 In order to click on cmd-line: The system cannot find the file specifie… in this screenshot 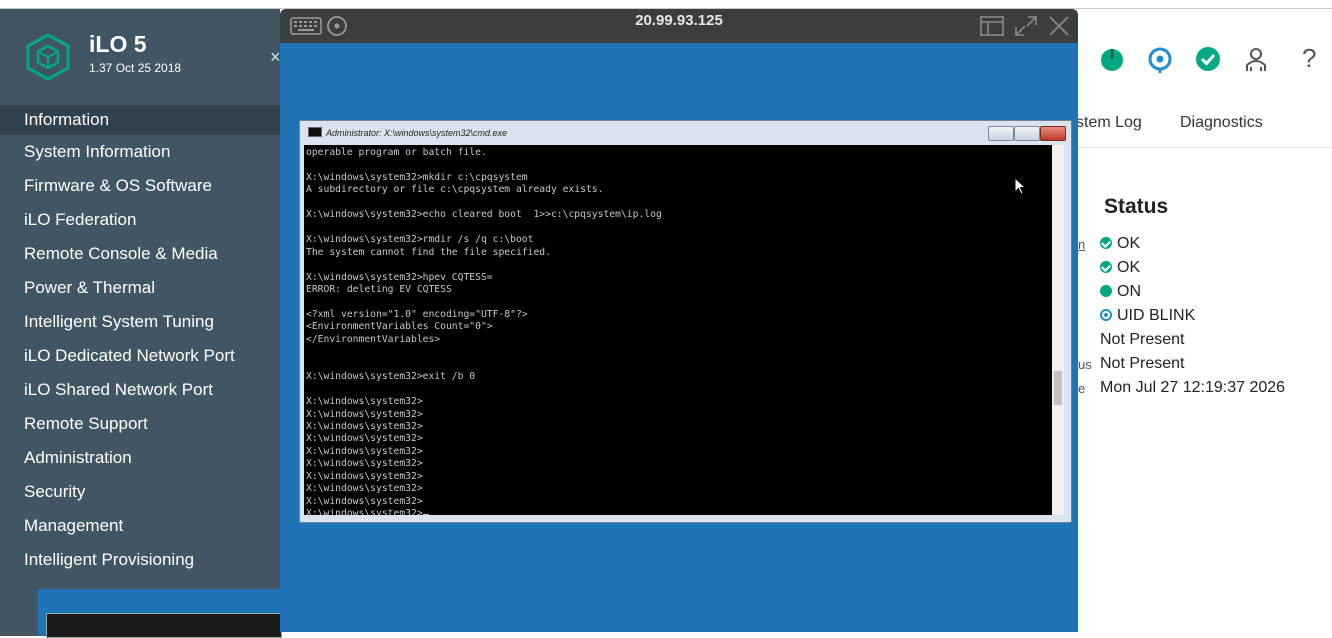, I will do `click(428, 252)`.